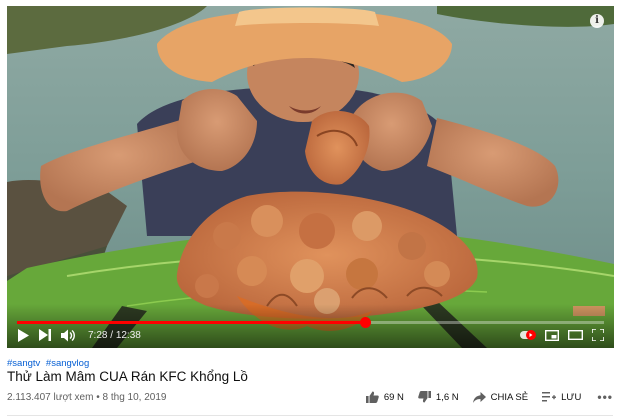 This screenshot has height=416, width=620. Describe the element at coordinates (393, 397) in the screenshot. I see `like-count: 69 N` at that location.